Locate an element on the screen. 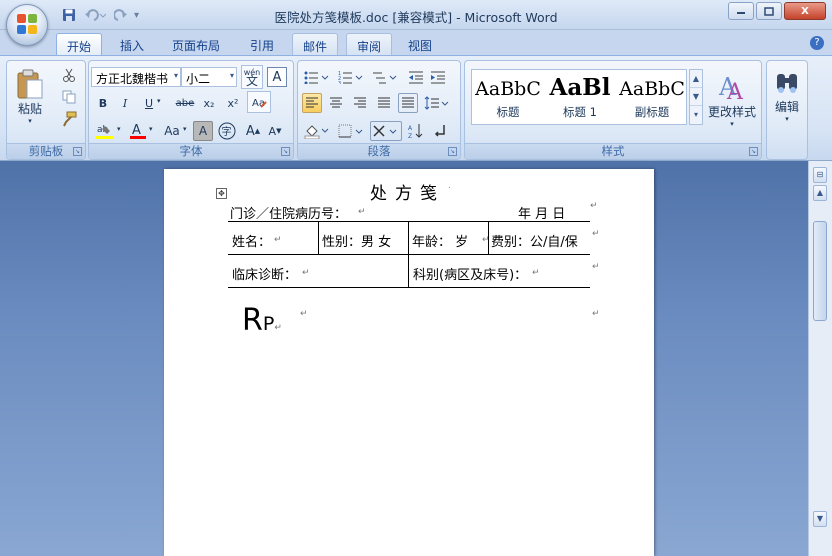 The image size is (832, 556). svg-text: 3 is located at coordinates (339, 82).